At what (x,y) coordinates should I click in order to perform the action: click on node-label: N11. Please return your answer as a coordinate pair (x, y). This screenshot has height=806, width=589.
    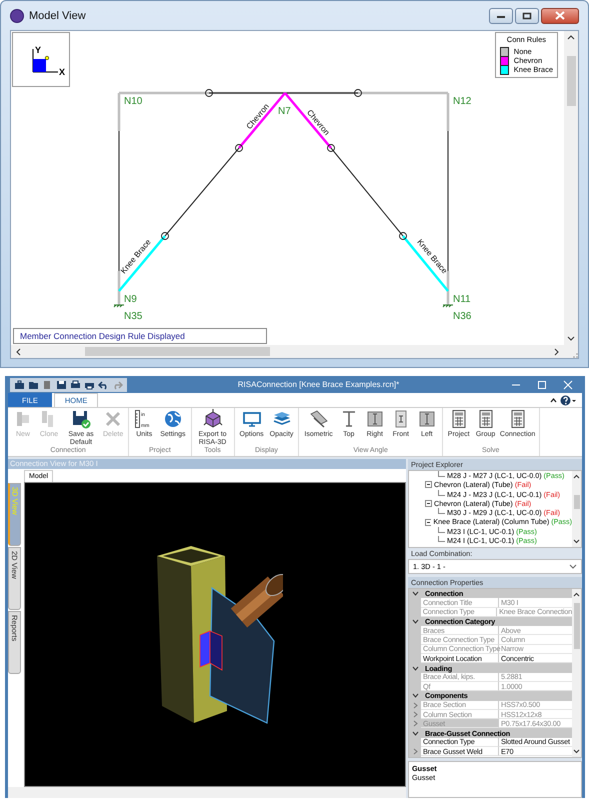
    Looking at the image, I should click on (462, 299).